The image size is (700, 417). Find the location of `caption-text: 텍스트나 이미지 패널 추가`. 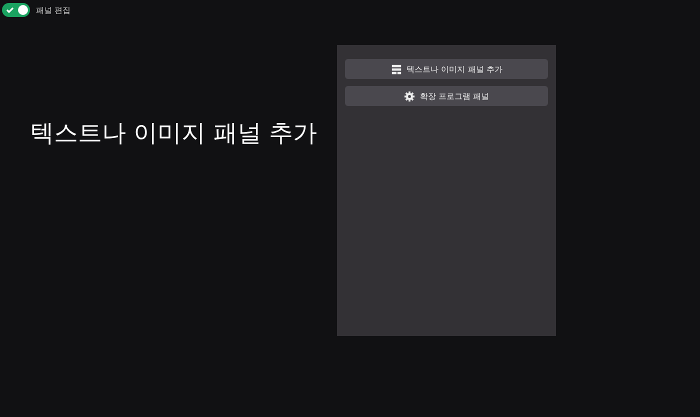

caption-text: 텍스트나 이미지 패널 추가 is located at coordinates (173, 133).